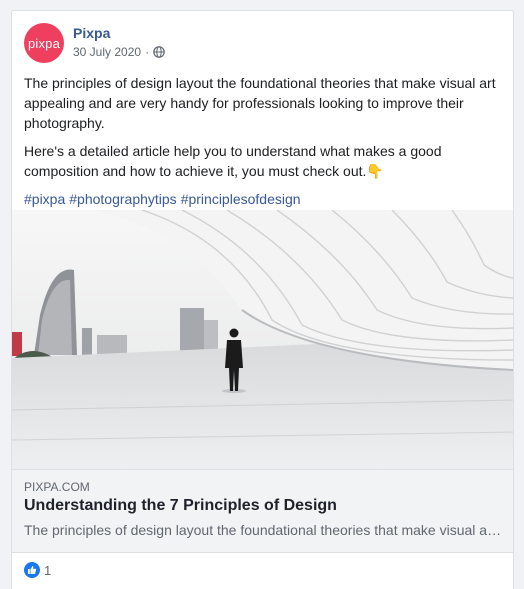 This screenshot has width=524, height=589. Describe the element at coordinates (32, 570) in the screenshot. I see `like-icon` at that location.